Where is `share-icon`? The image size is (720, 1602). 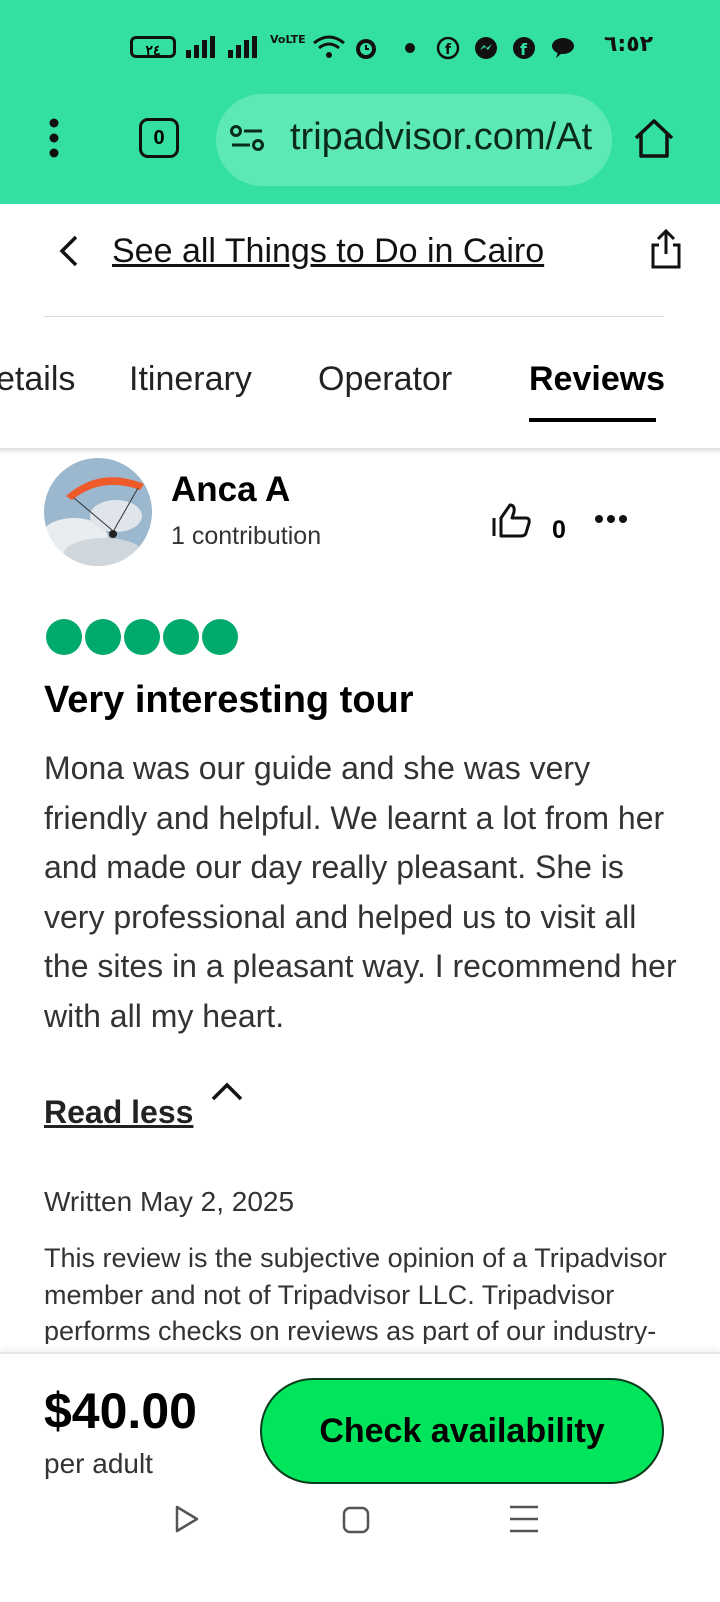 share-icon is located at coordinates (666, 249).